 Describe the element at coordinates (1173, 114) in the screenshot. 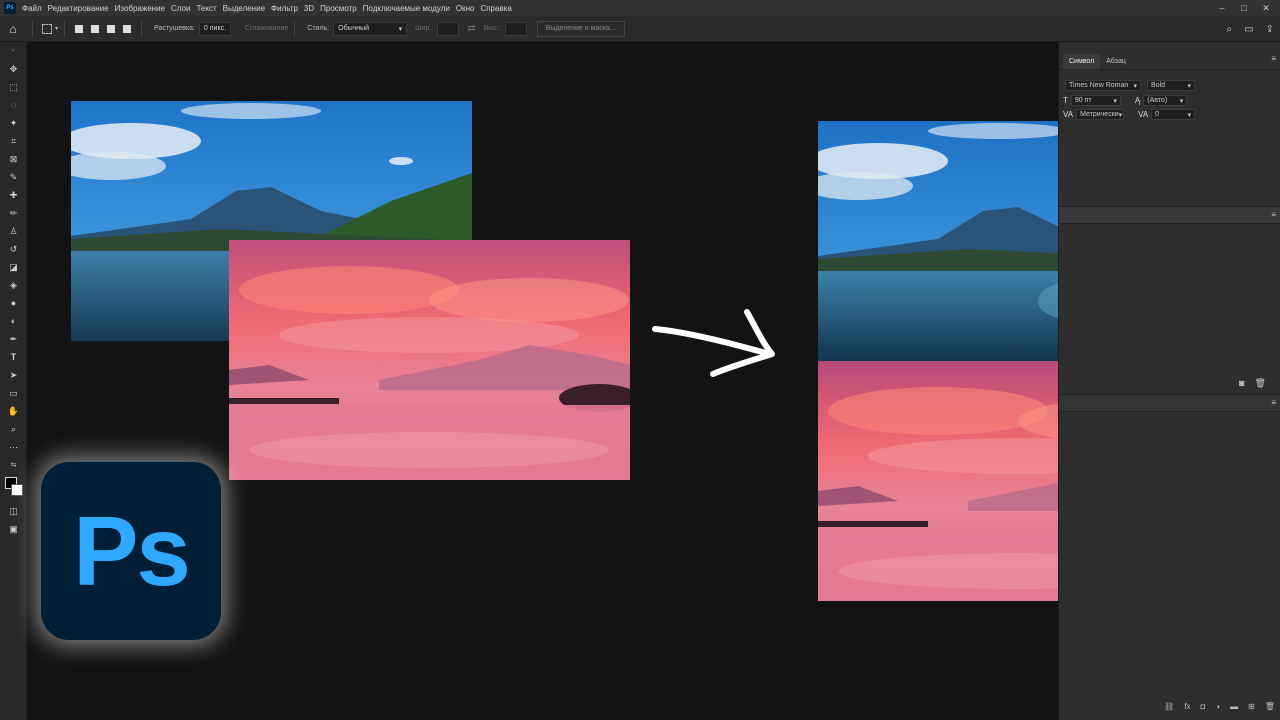

I see `tracking-select: 0 ▾` at that location.